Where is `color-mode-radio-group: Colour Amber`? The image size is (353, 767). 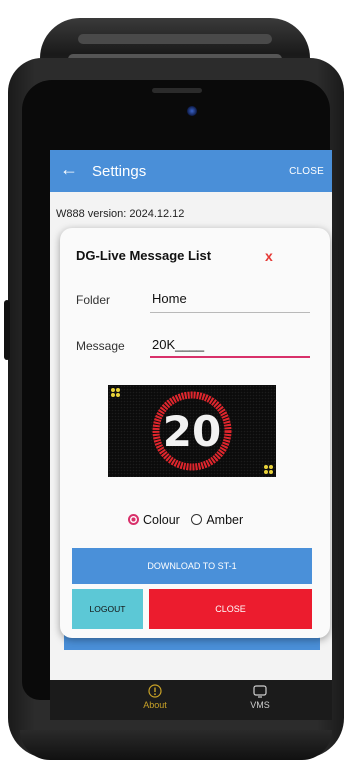
color-mode-radio-group: Colour Amber is located at coordinates (185, 520).